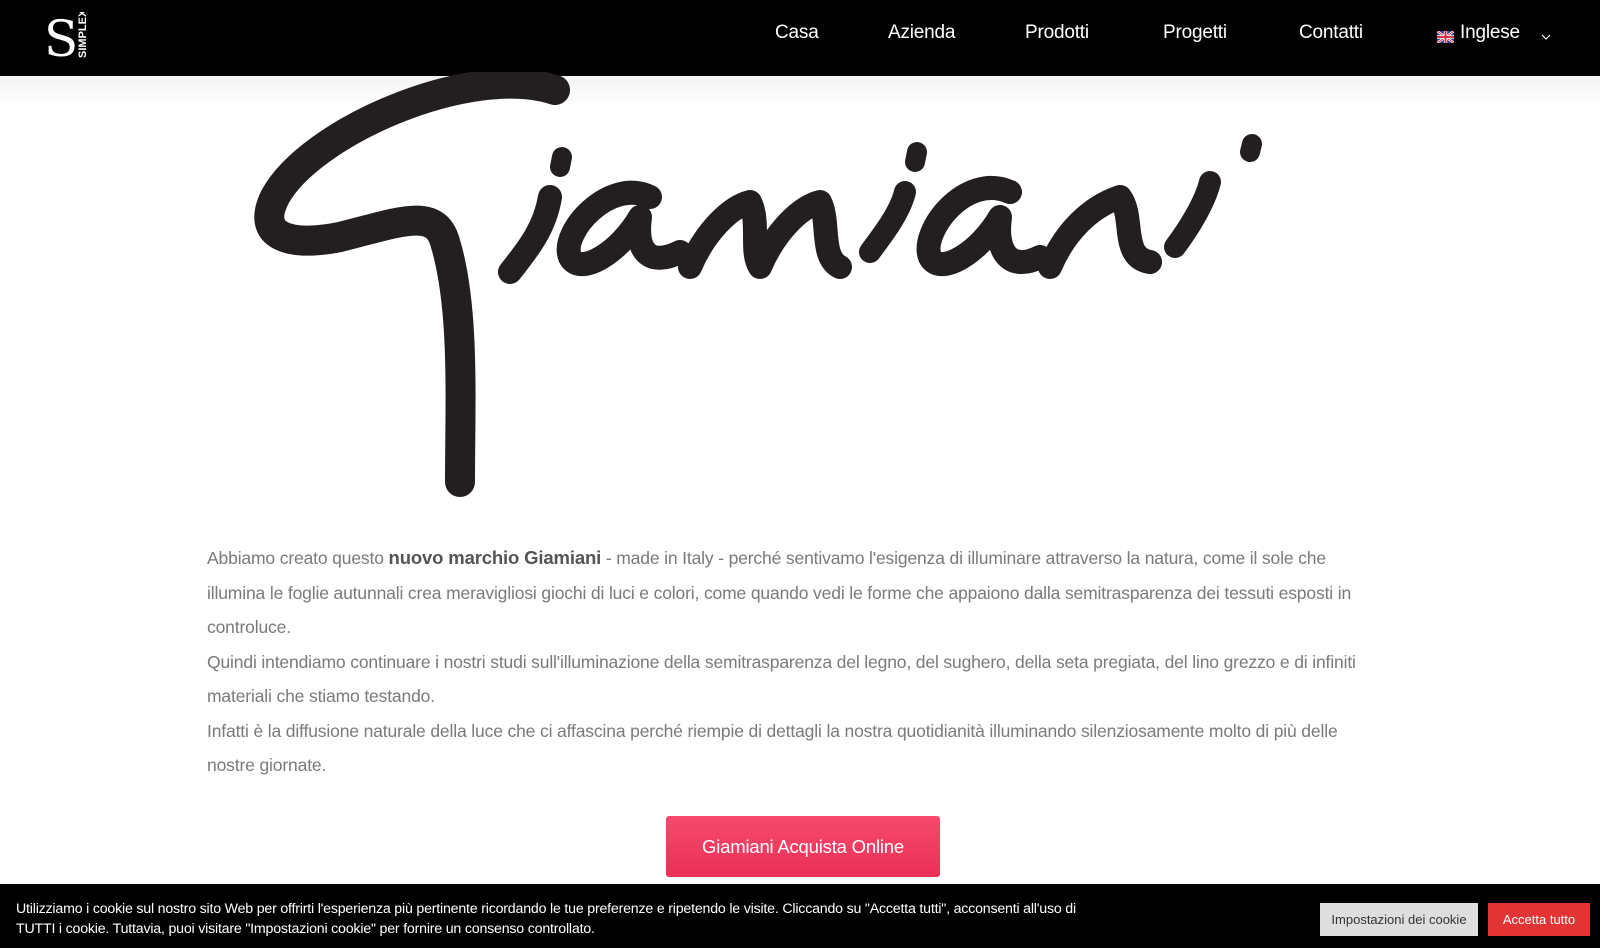 This screenshot has width=1600, height=948. What do you see at coordinates (1331, 33) in the screenshot?
I see `nav-contatti: Contatti` at bounding box center [1331, 33].